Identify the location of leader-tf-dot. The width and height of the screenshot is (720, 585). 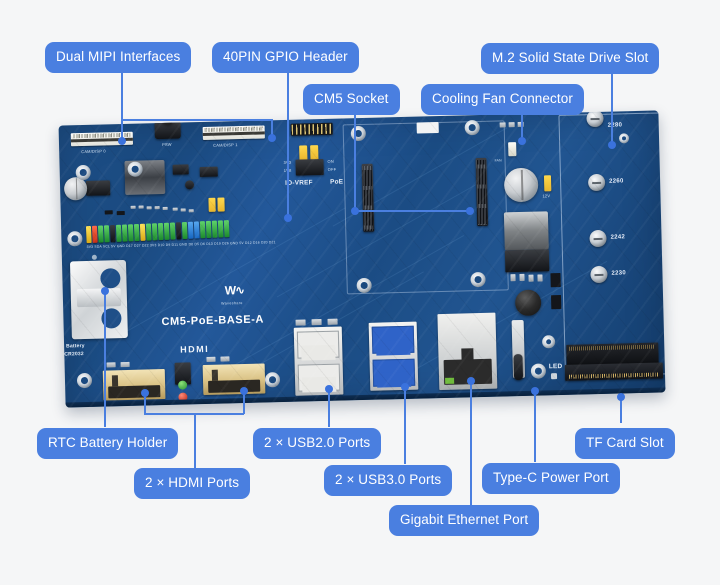
(621, 397).